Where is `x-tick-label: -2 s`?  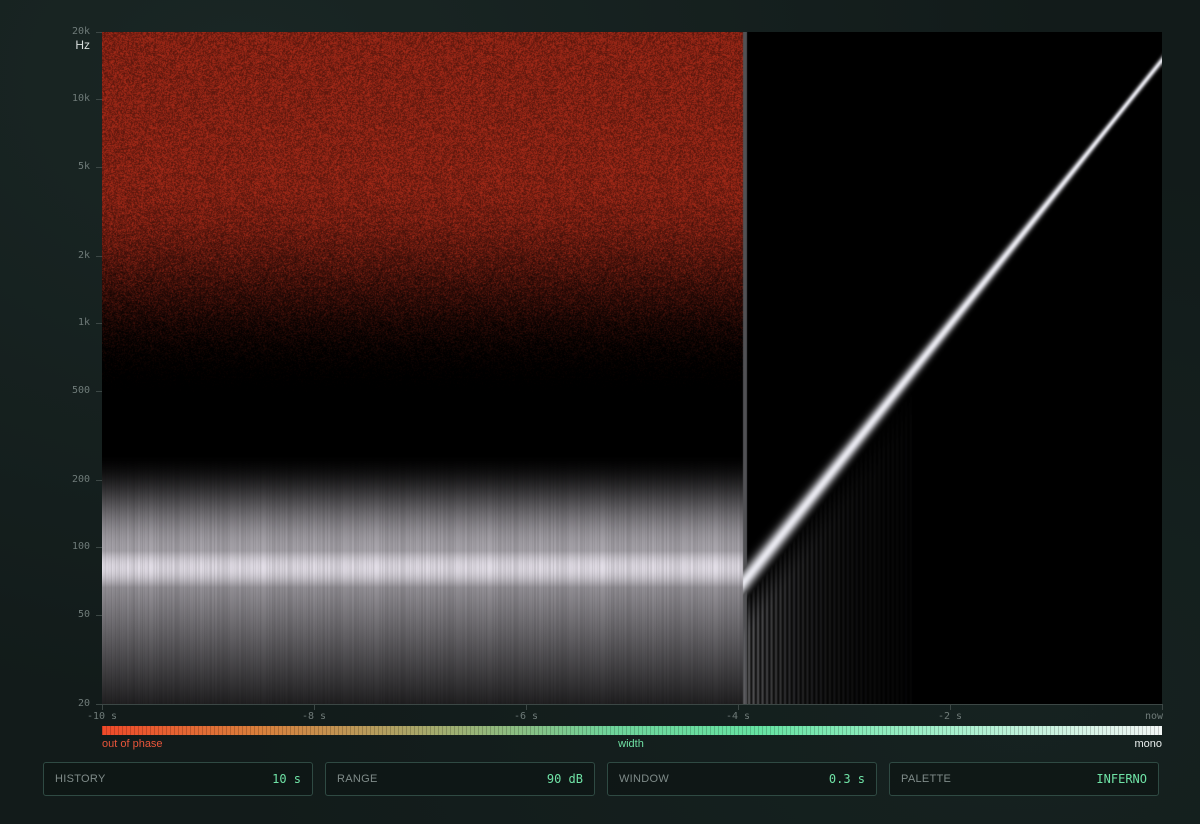
x-tick-label: -2 s is located at coordinates (950, 716).